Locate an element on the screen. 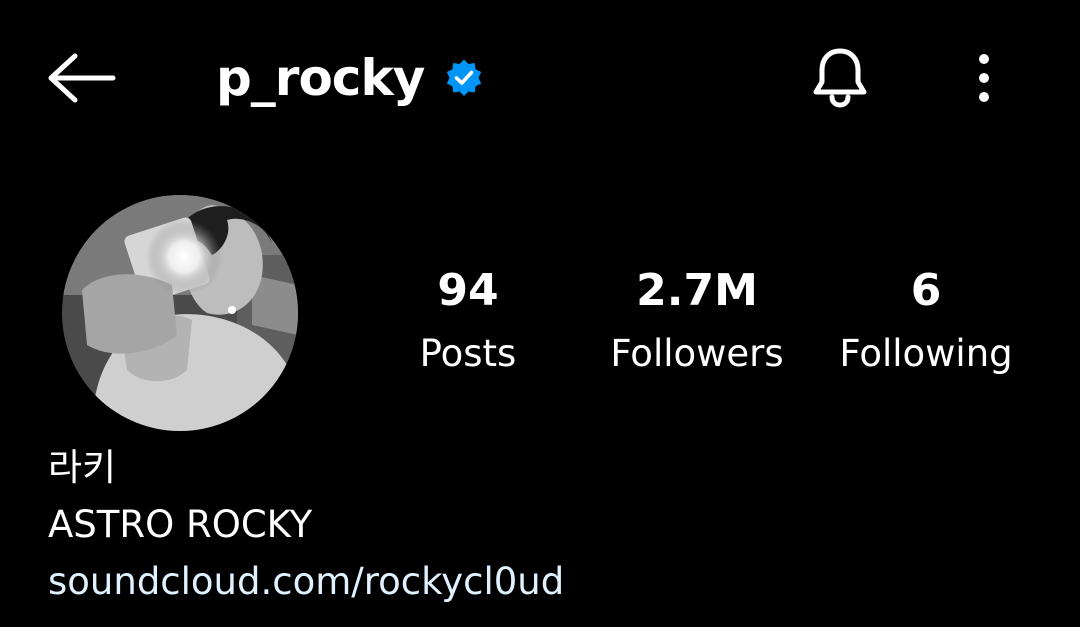  more-vertical-icon is located at coordinates (984, 78).